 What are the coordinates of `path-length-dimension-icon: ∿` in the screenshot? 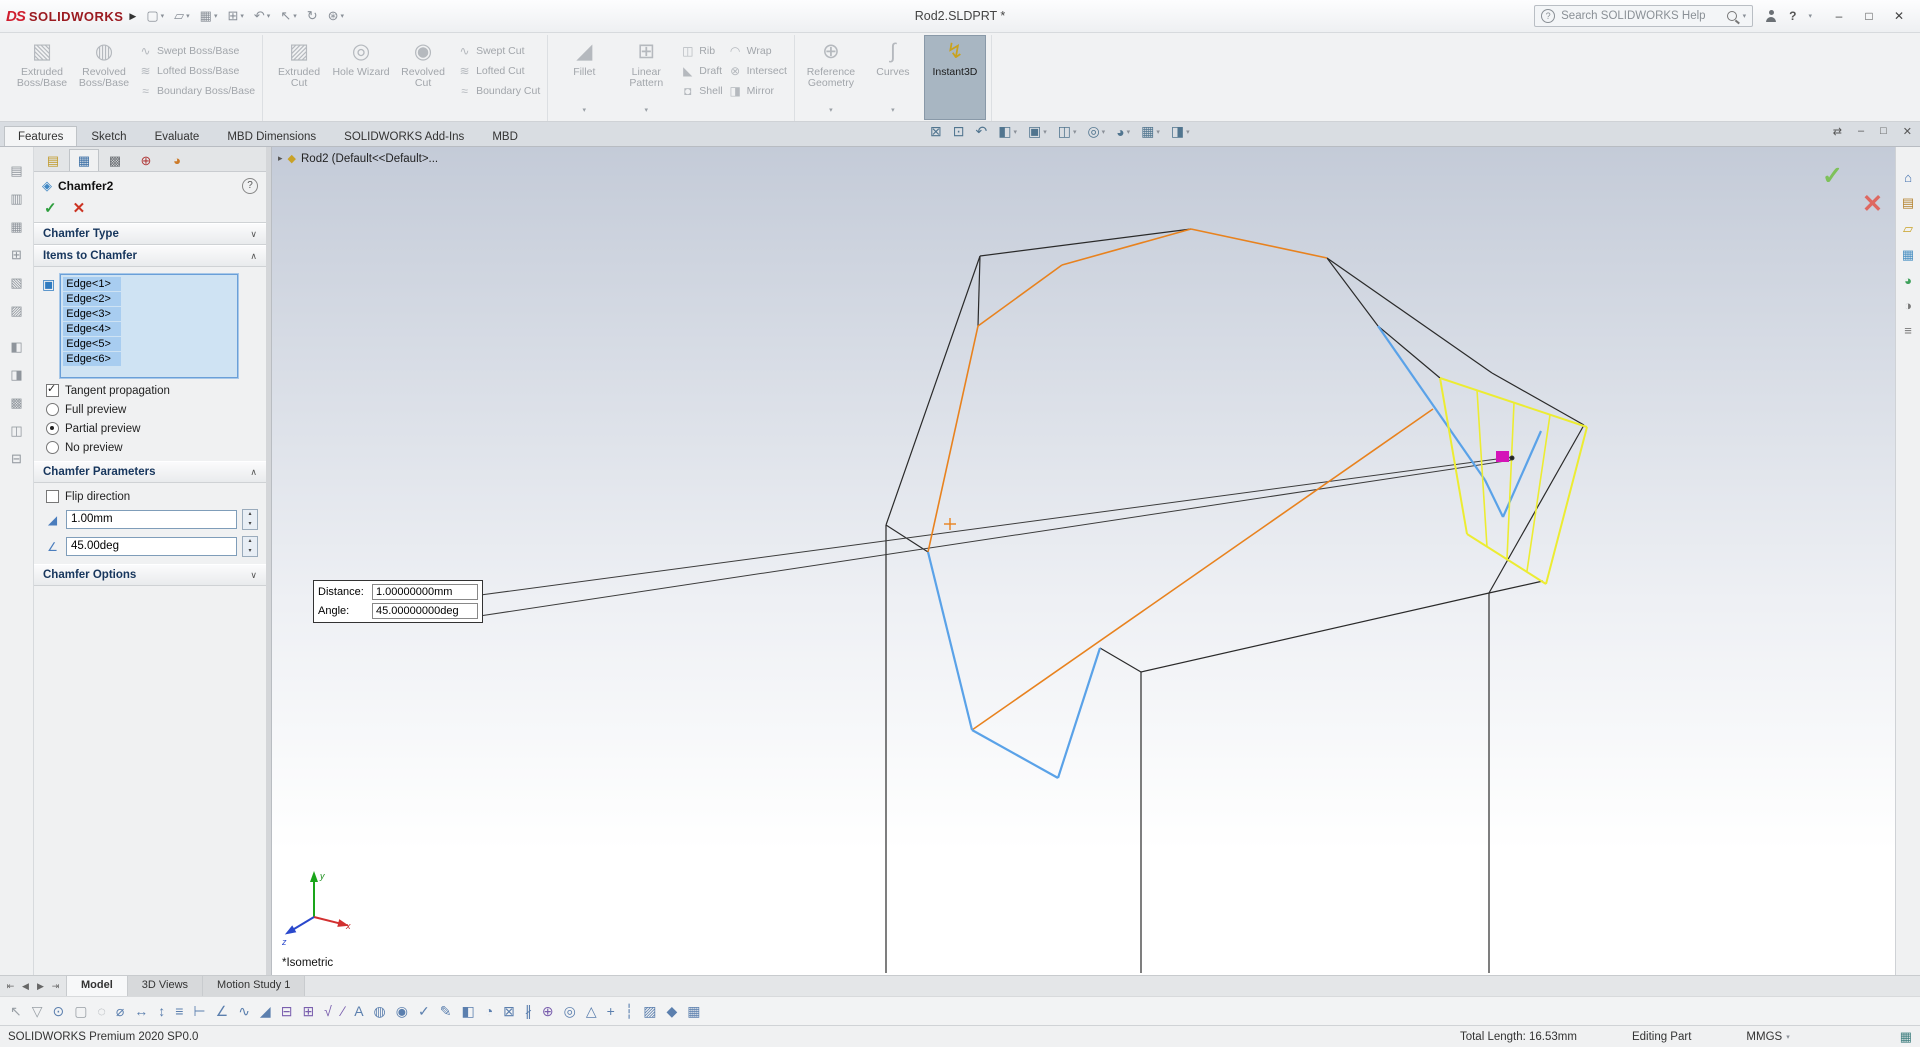 It's located at (244, 1011).